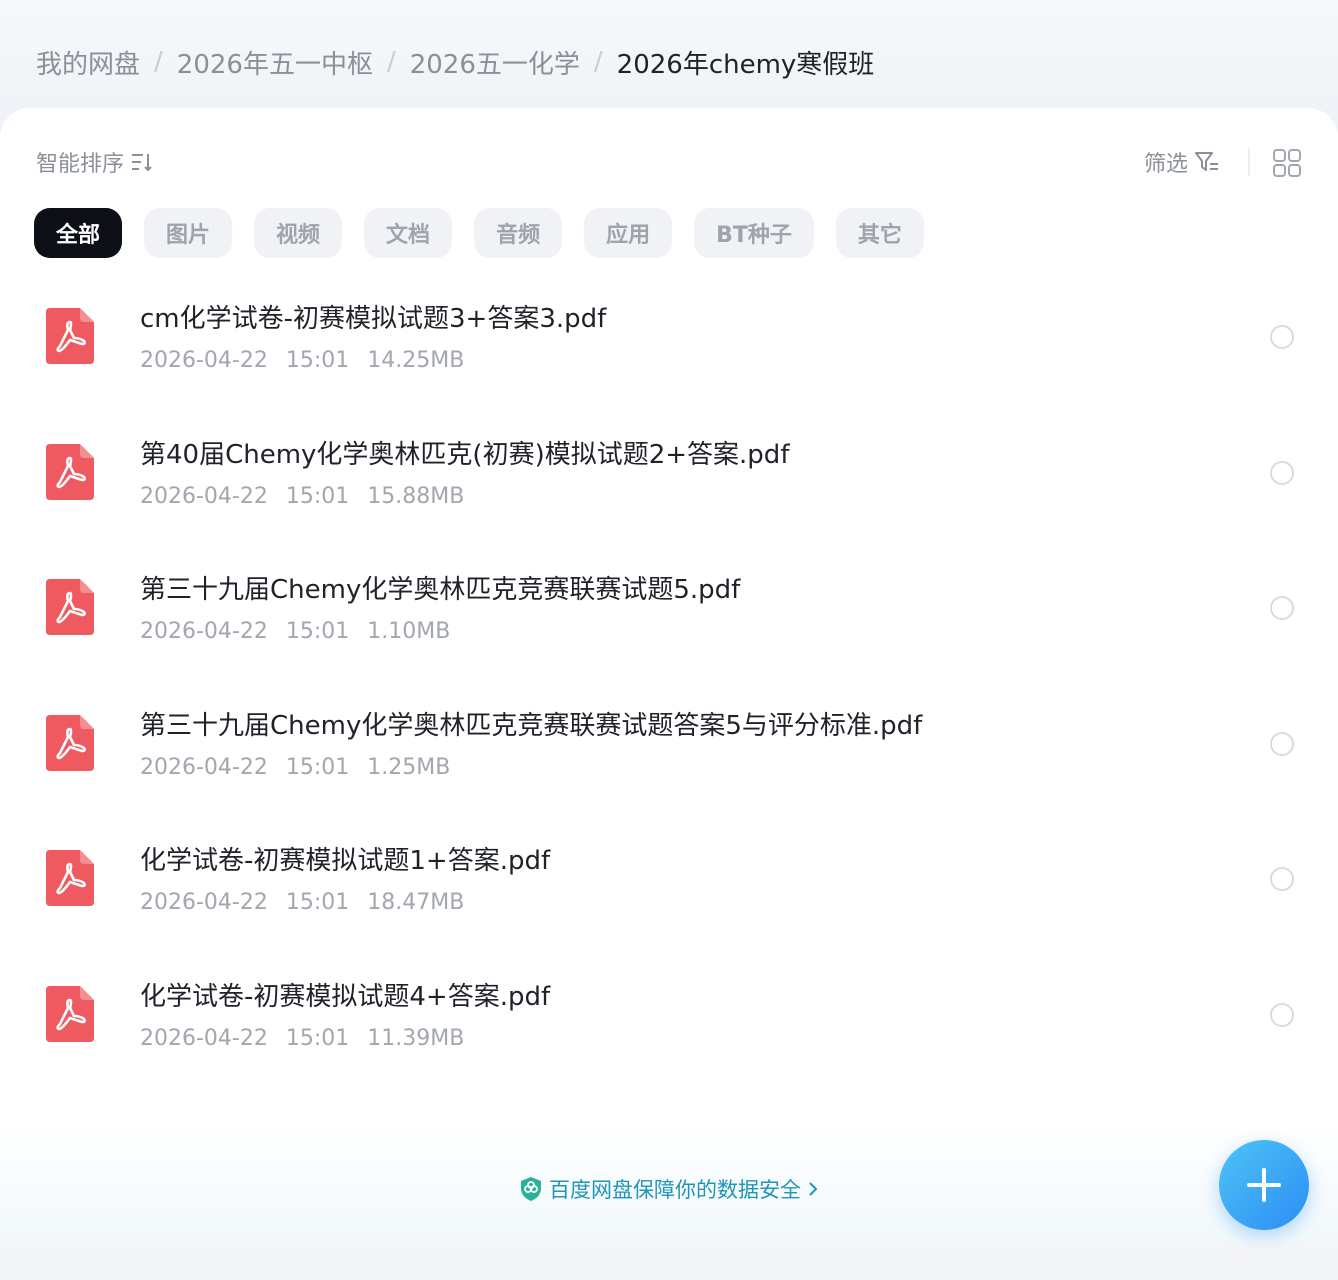 This screenshot has height=1280, width=1338. What do you see at coordinates (1165, 164) in the screenshot?
I see `filter-label: 筛选` at bounding box center [1165, 164].